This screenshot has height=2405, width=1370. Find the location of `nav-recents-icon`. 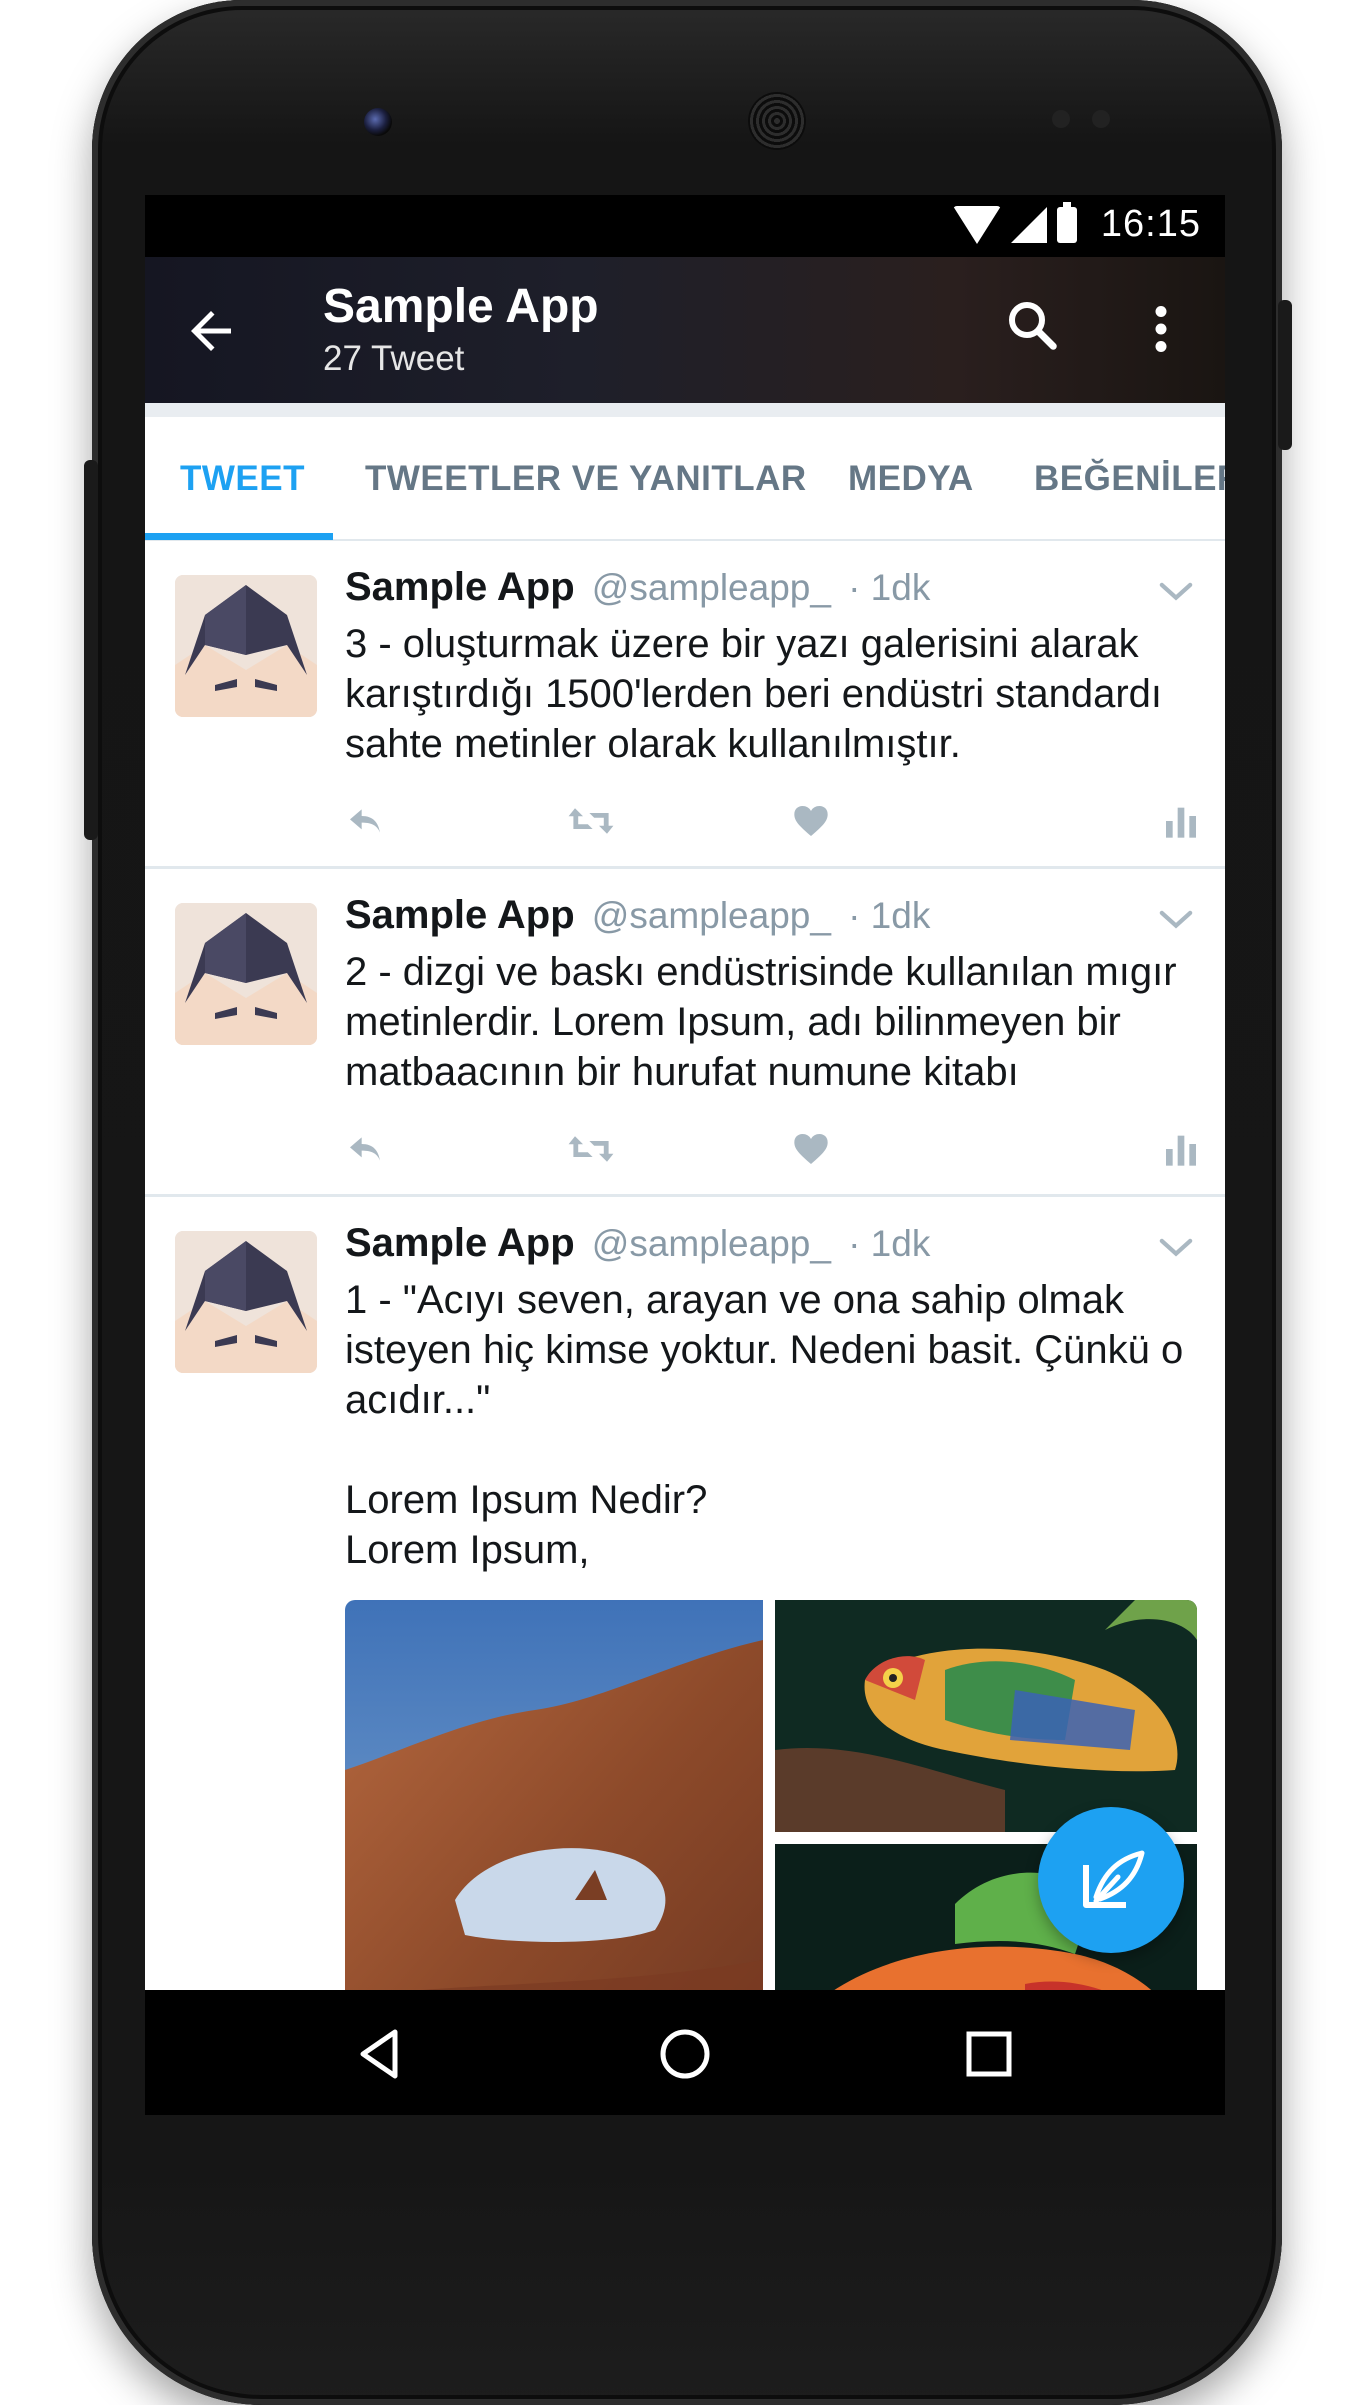

nav-recents-icon is located at coordinates (989, 2054).